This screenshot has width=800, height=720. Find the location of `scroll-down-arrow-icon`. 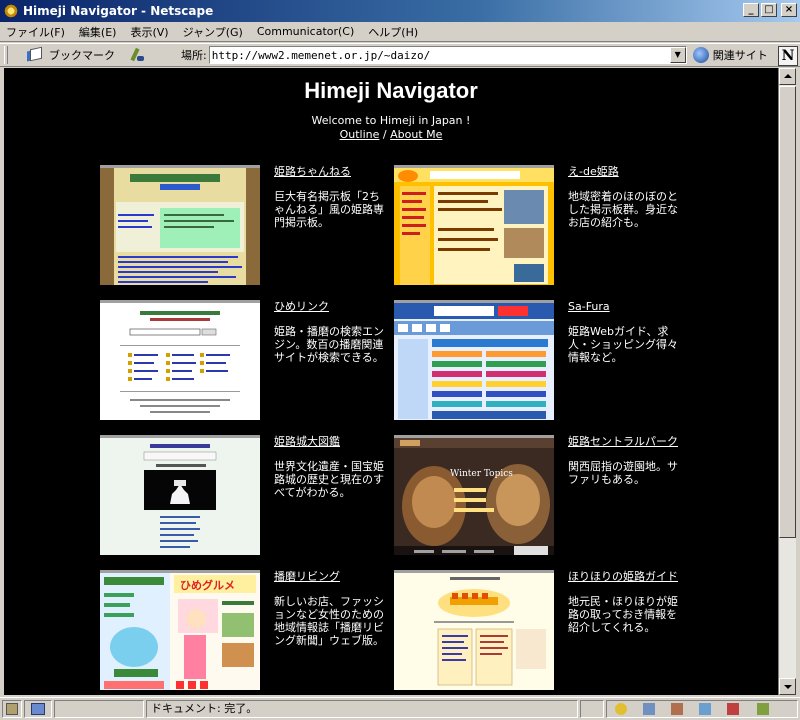

scroll-down-arrow-icon is located at coordinates (788, 687).